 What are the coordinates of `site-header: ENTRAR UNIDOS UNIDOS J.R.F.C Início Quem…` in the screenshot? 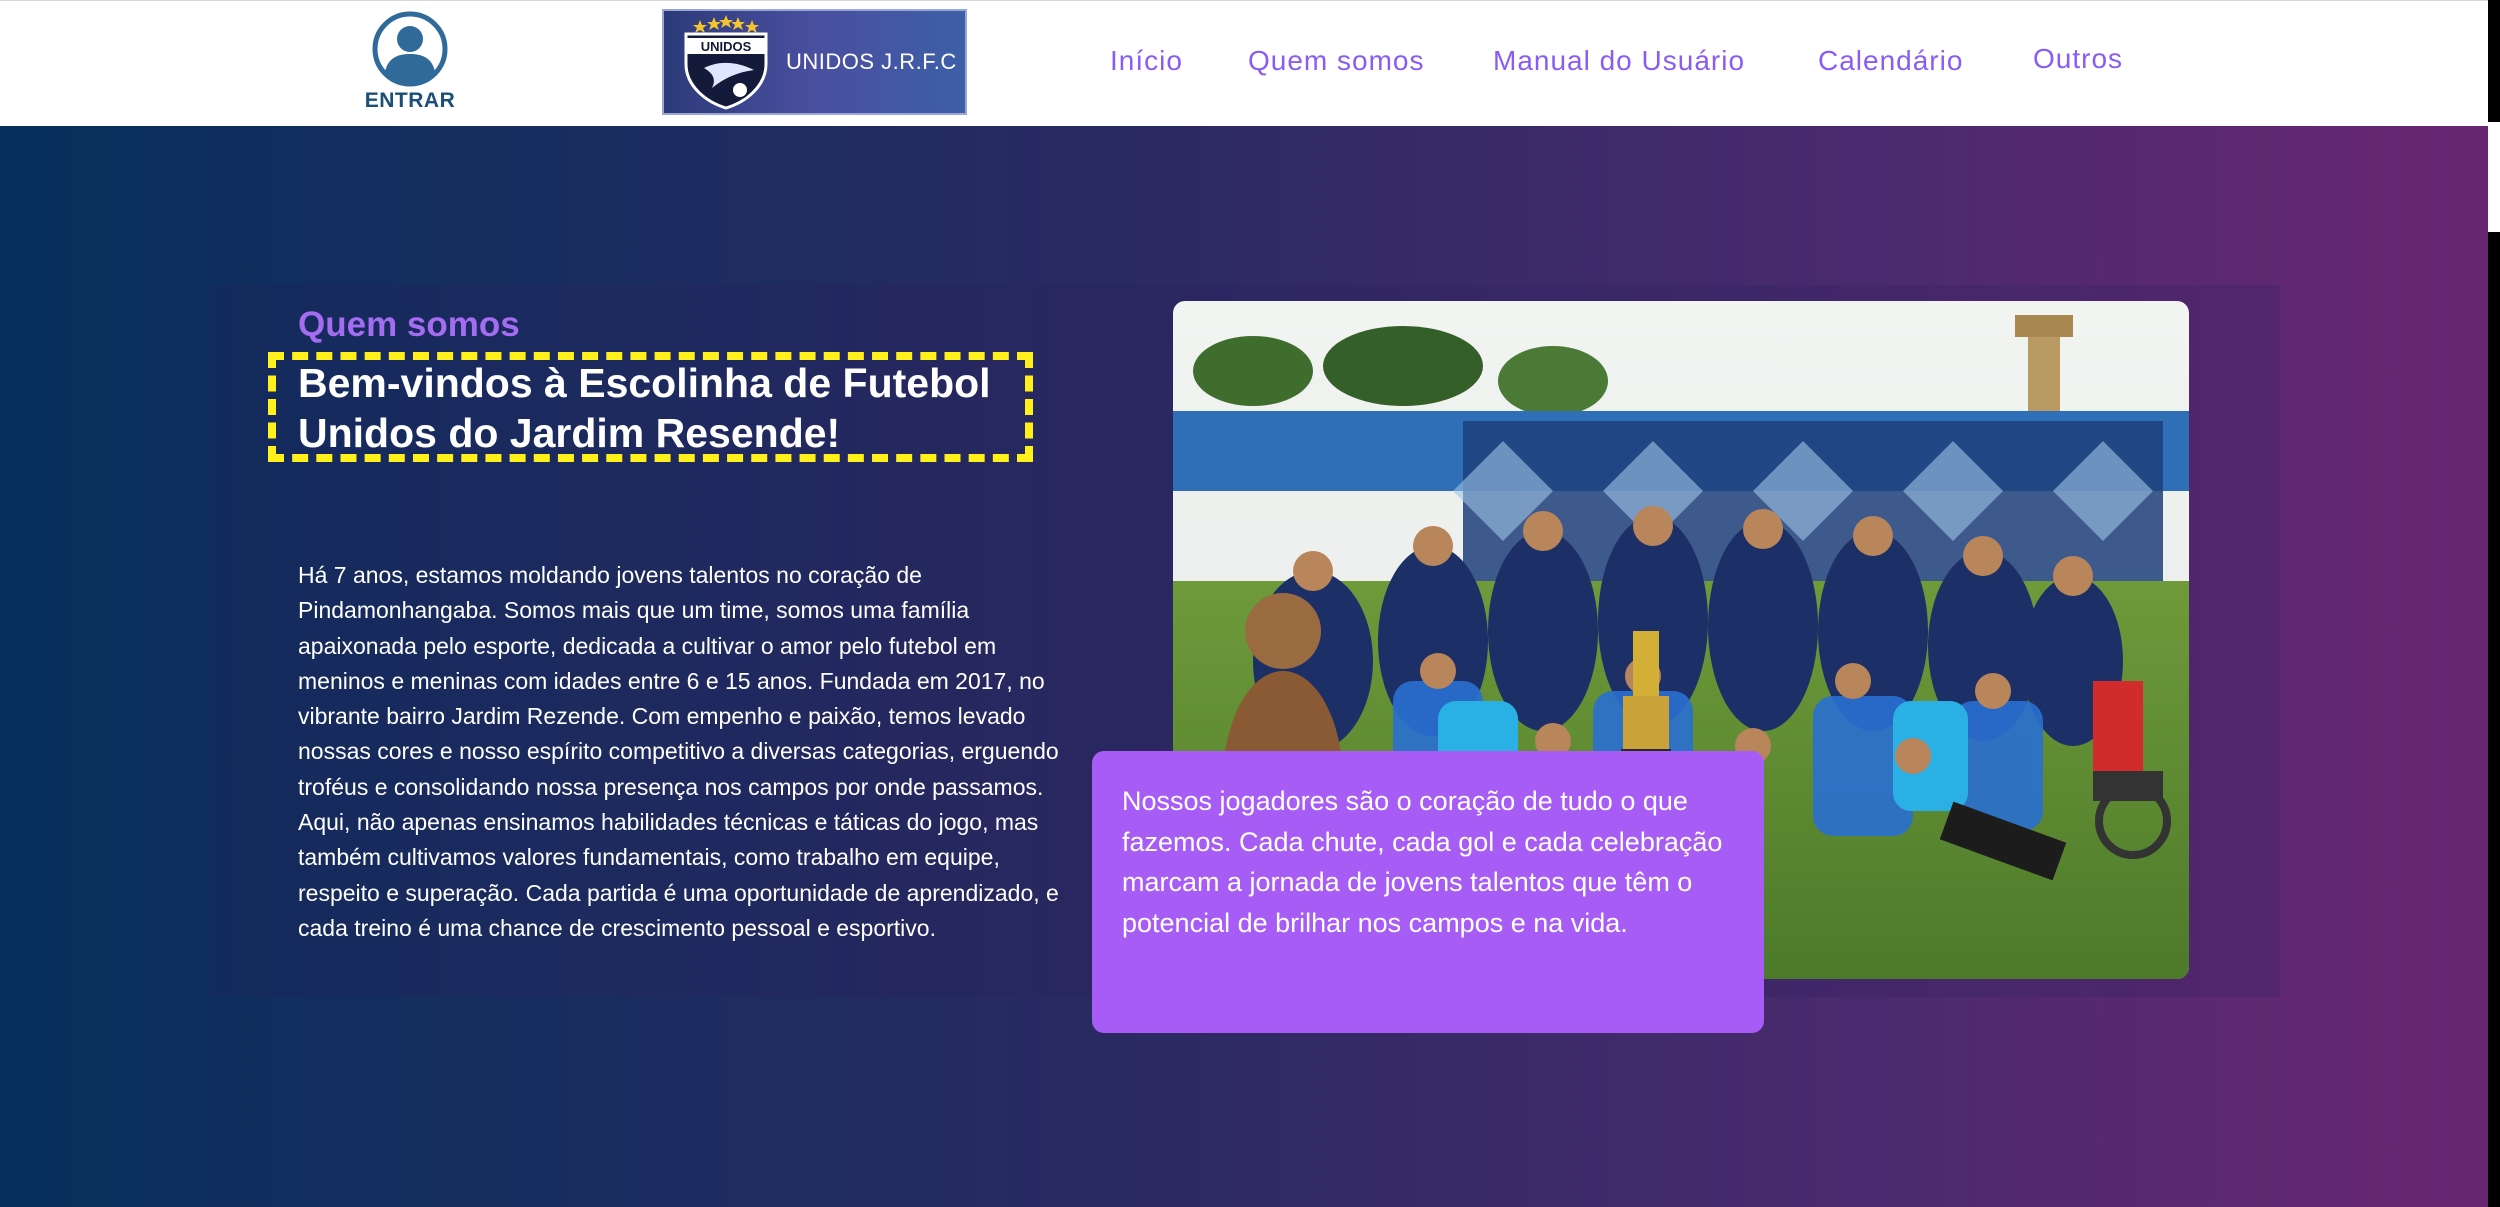 It's located at (1244, 63).